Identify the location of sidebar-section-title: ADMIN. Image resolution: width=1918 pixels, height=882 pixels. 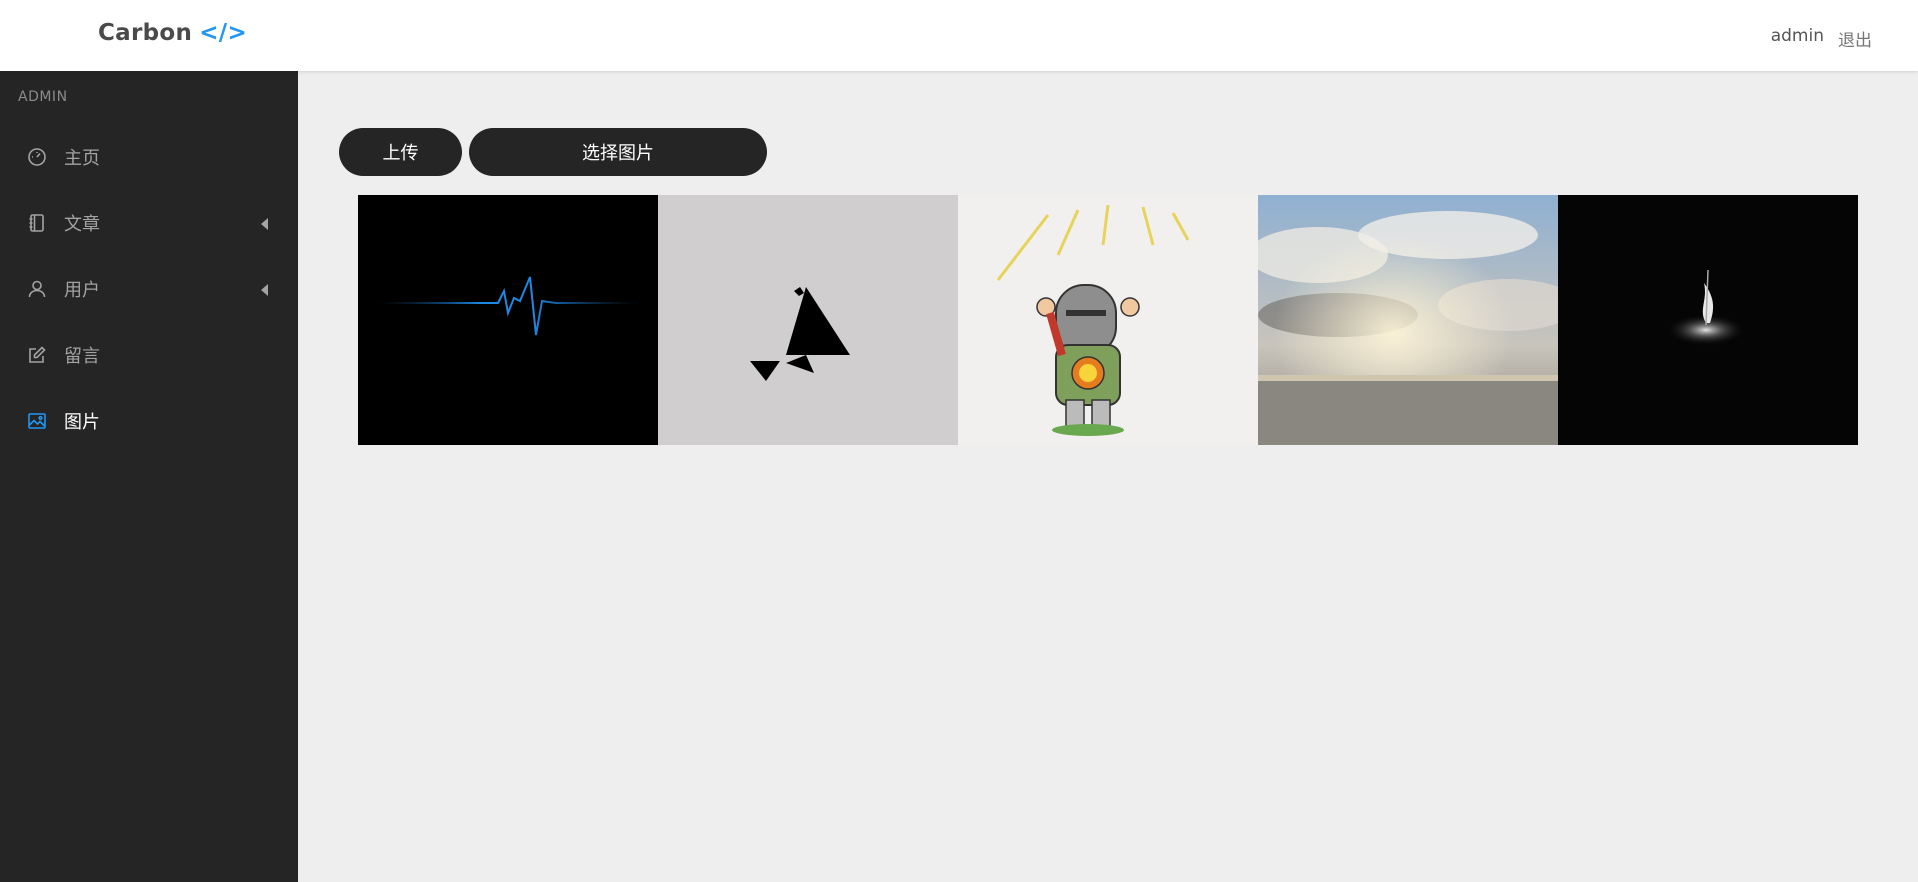
(43, 97).